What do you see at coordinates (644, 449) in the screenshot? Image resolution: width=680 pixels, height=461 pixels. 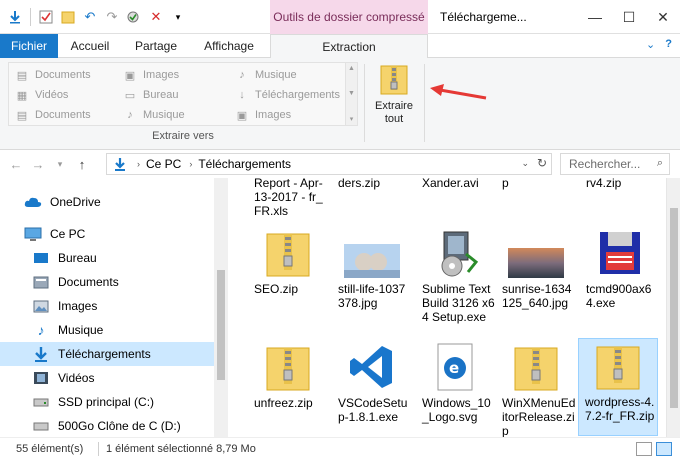 I see `details-view-icon` at bounding box center [644, 449].